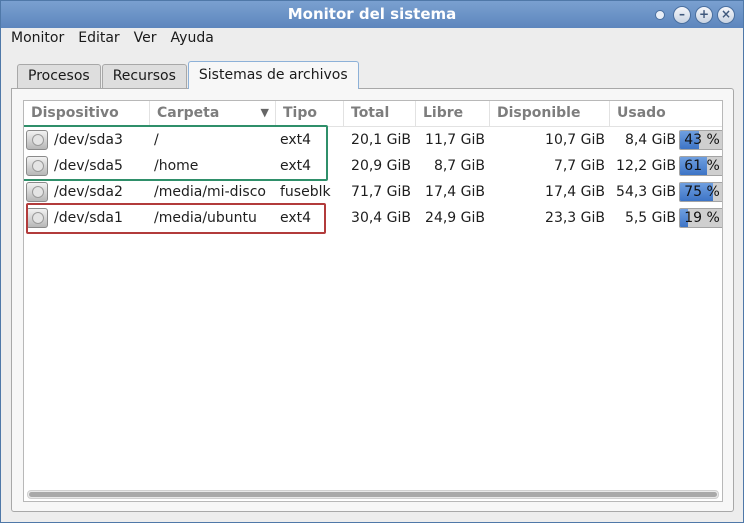  I want to click on device-name: /dev/sda3, so click(88, 140).